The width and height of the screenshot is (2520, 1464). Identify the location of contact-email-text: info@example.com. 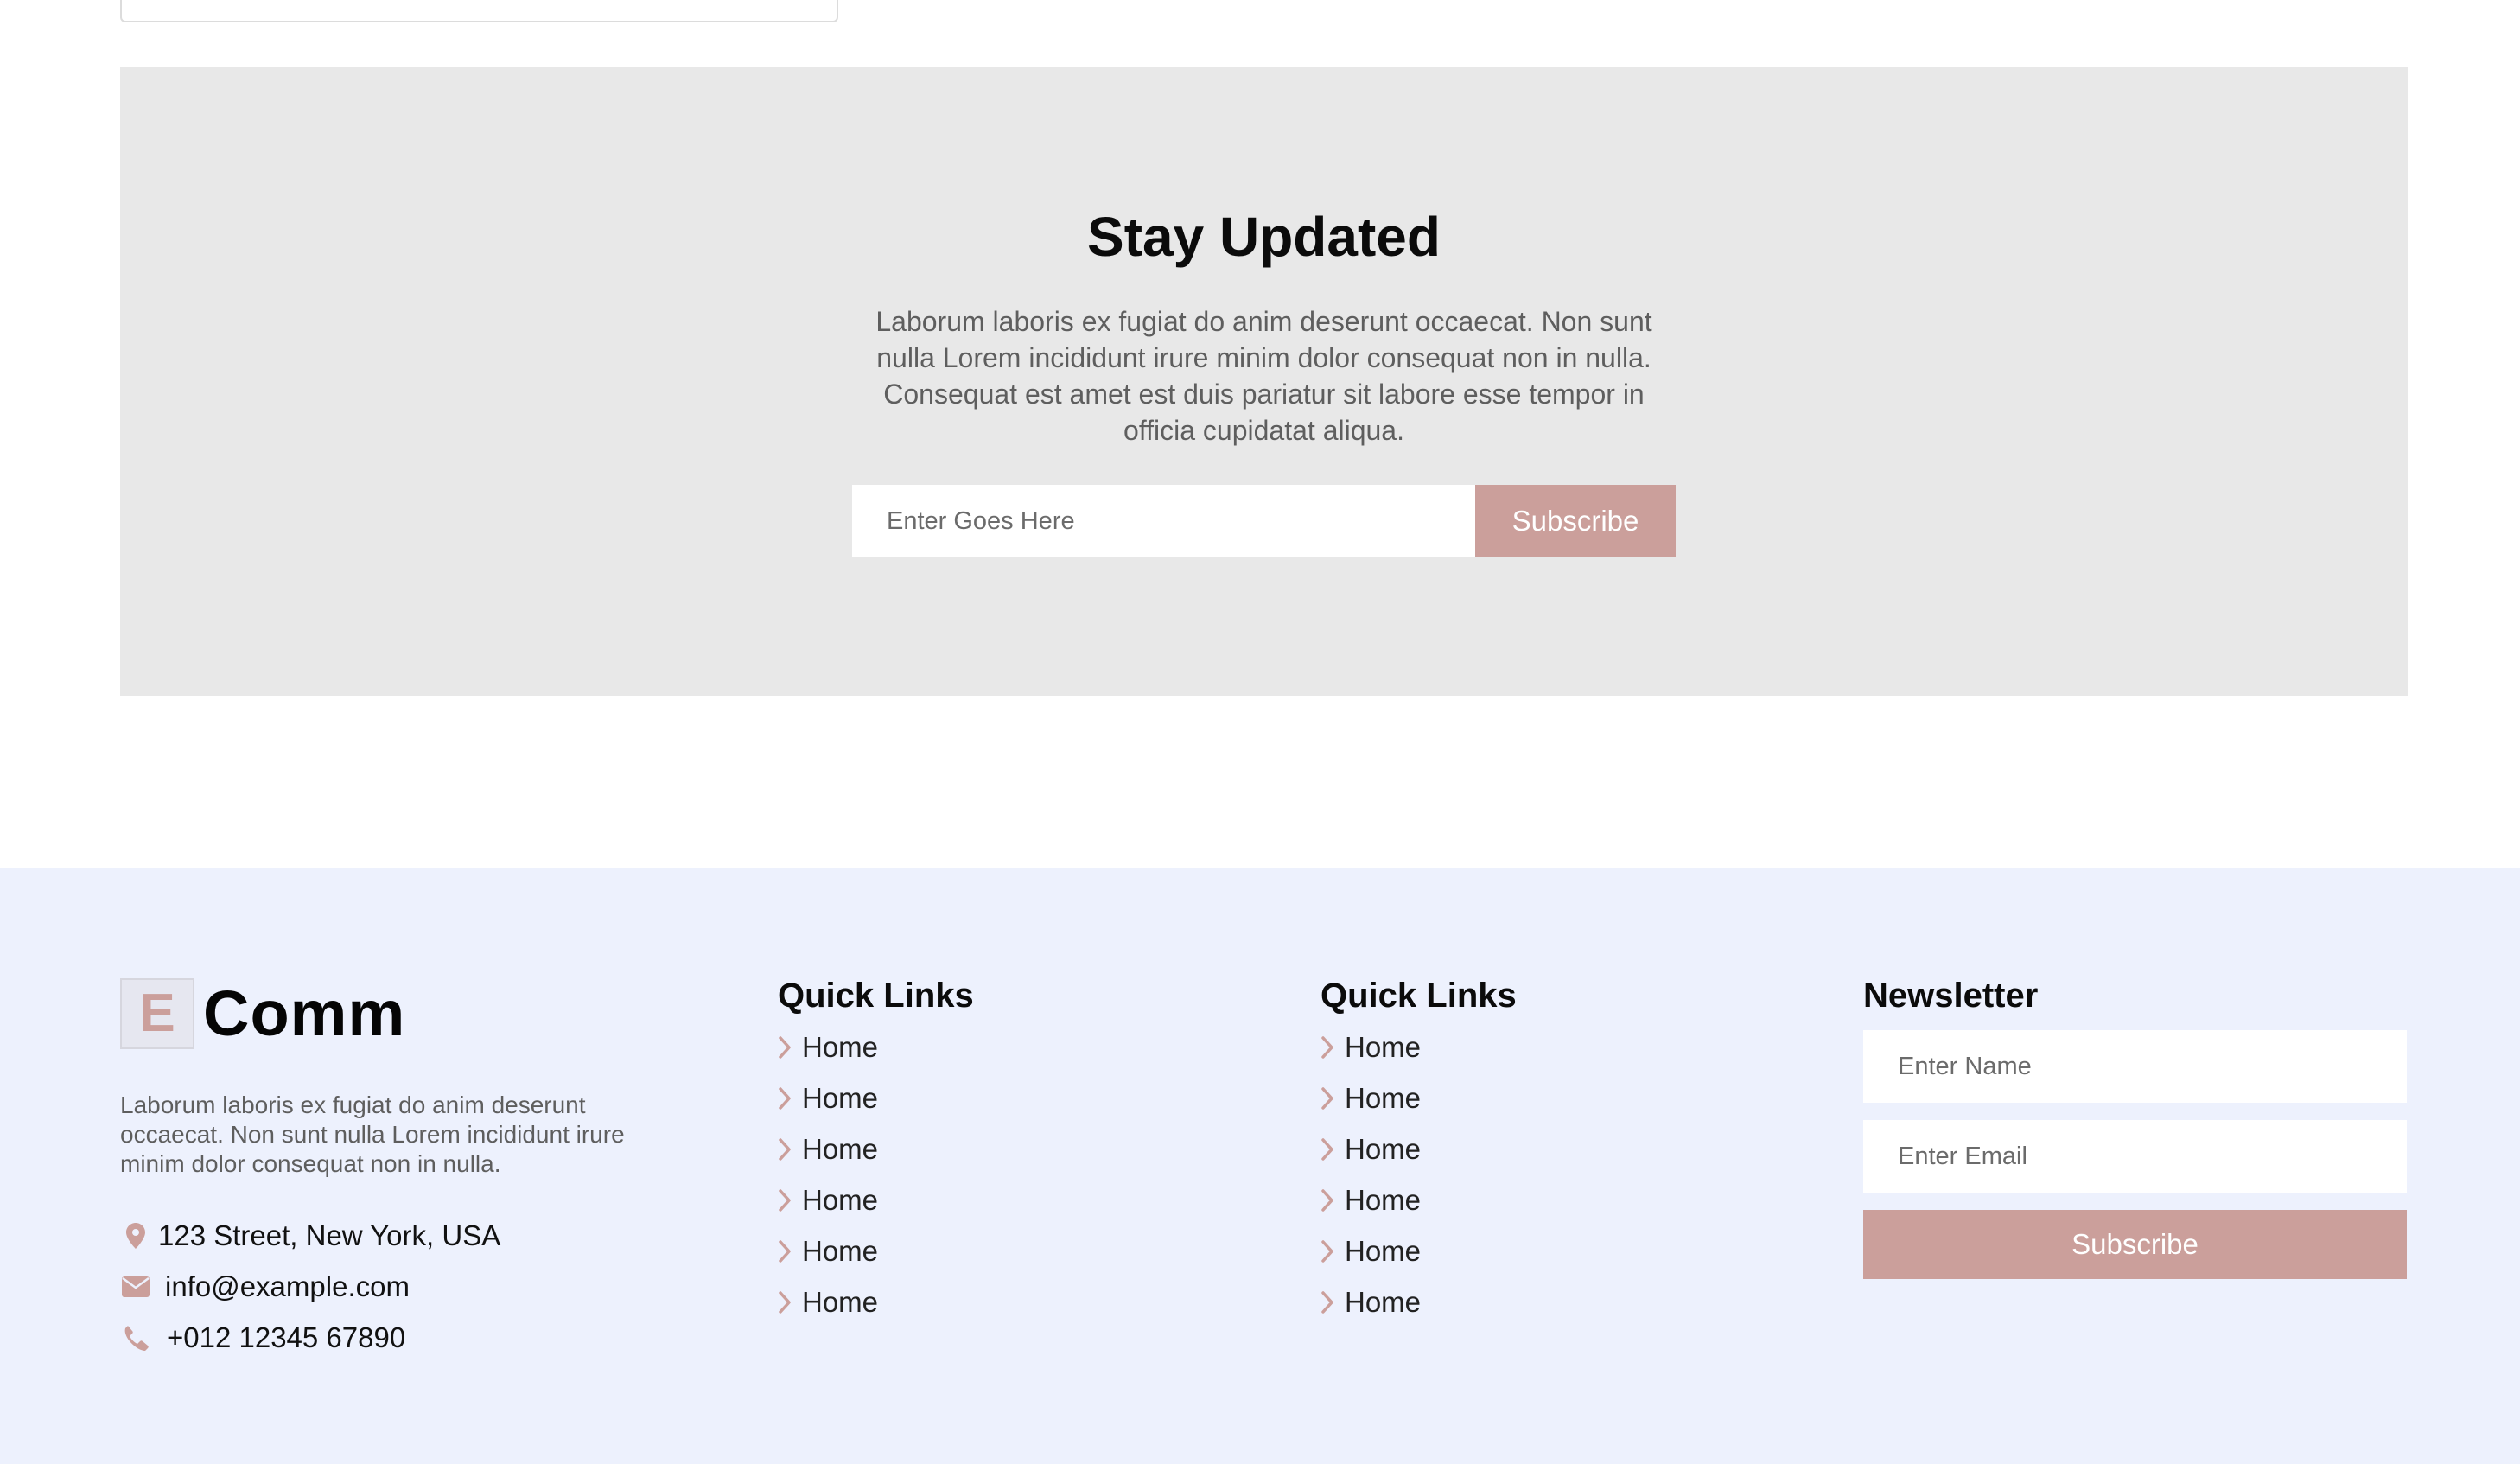
(287, 1286).